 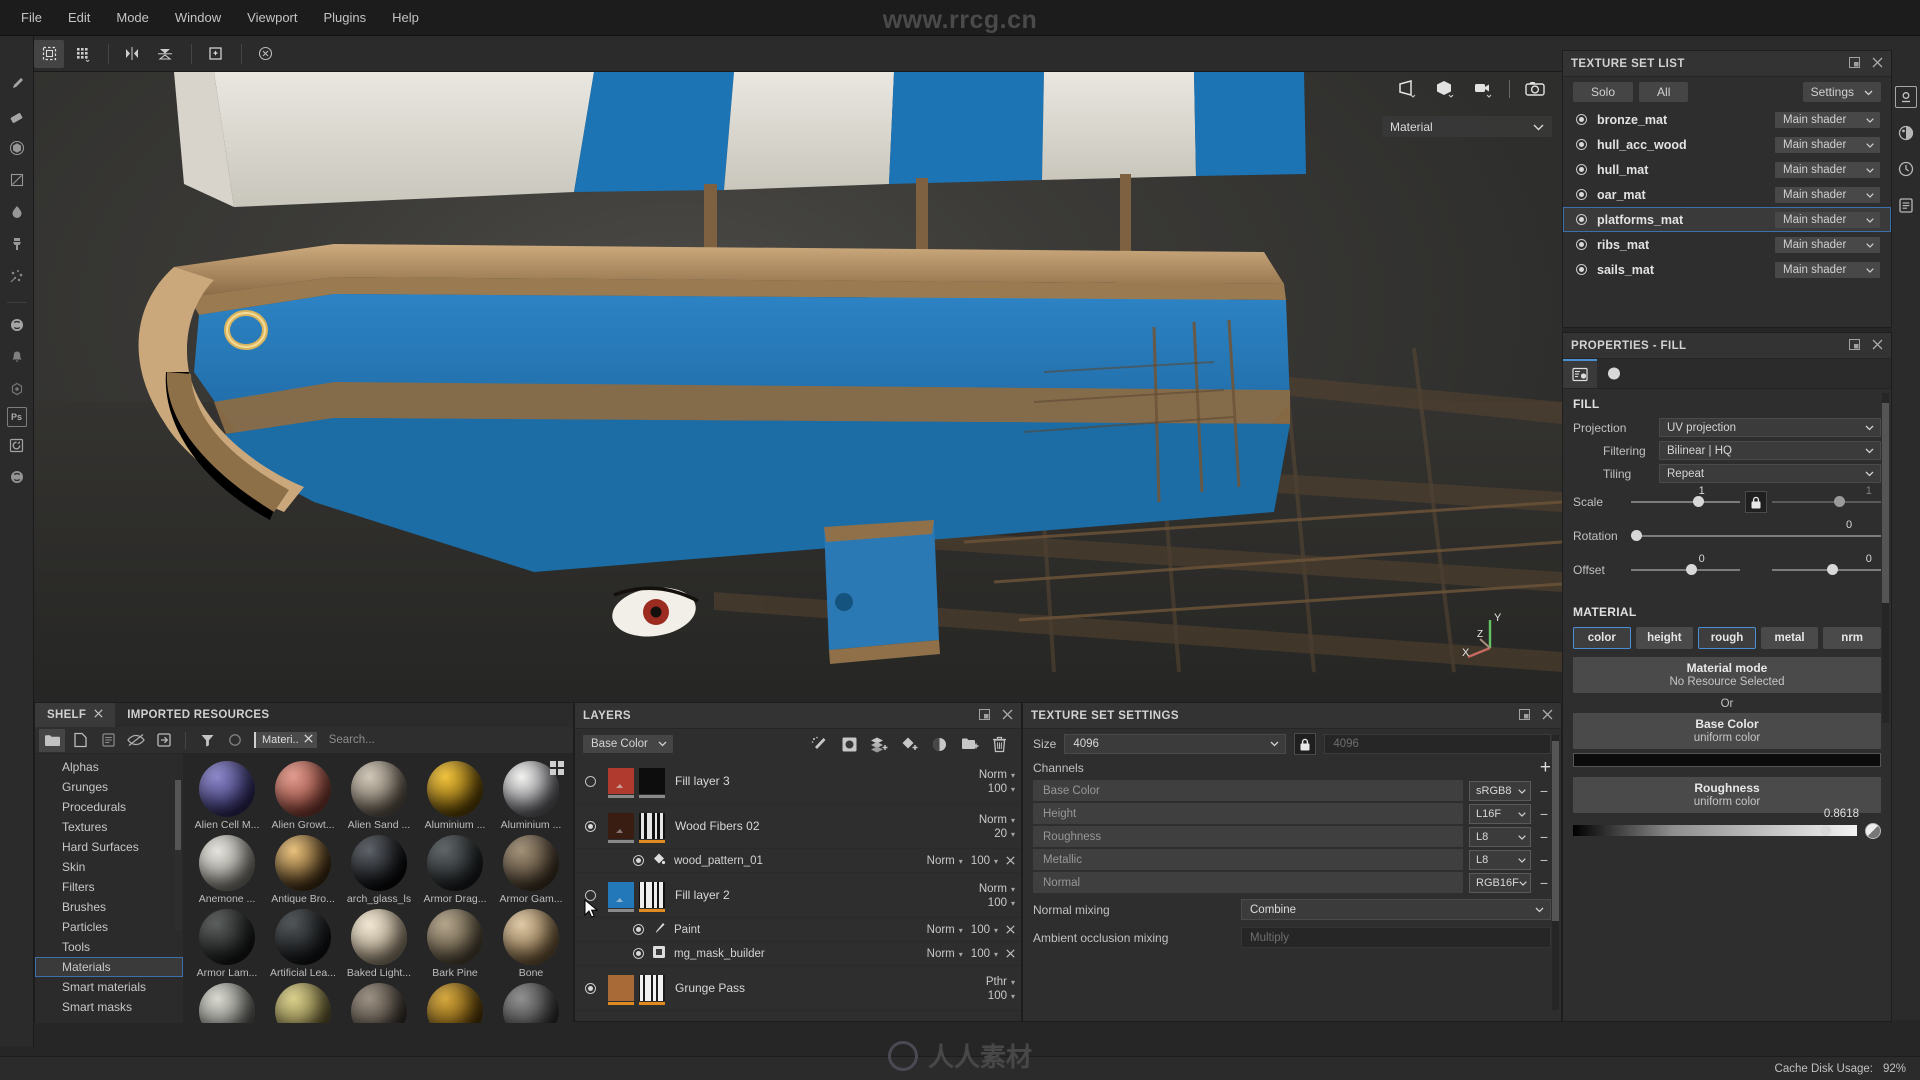 I want to click on texture-set-settings-scrollbar, so click(x=1555, y=872).